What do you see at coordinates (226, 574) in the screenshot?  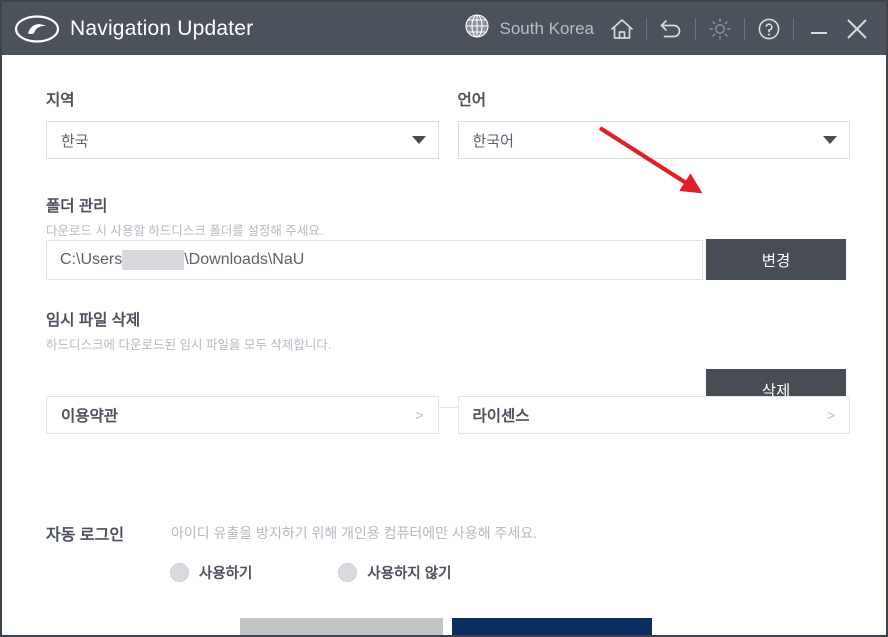 I see `auto-login-enable-label: 사용하기` at bounding box center [226, 574].